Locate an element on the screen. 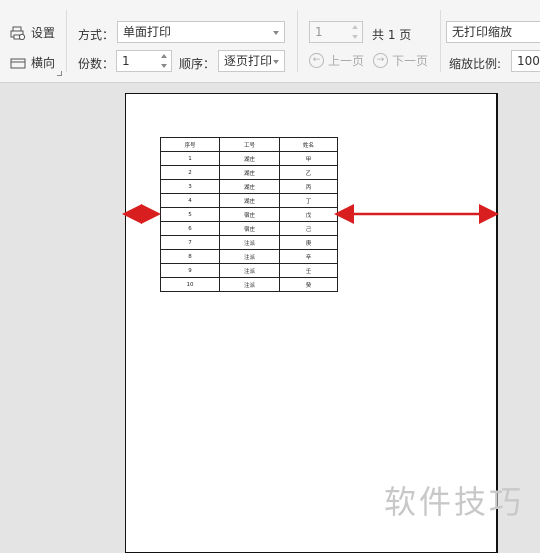 Image resolution: width=540 pixels, height=553 pixels. annotation-arrows is located at coordinates (310, 214).